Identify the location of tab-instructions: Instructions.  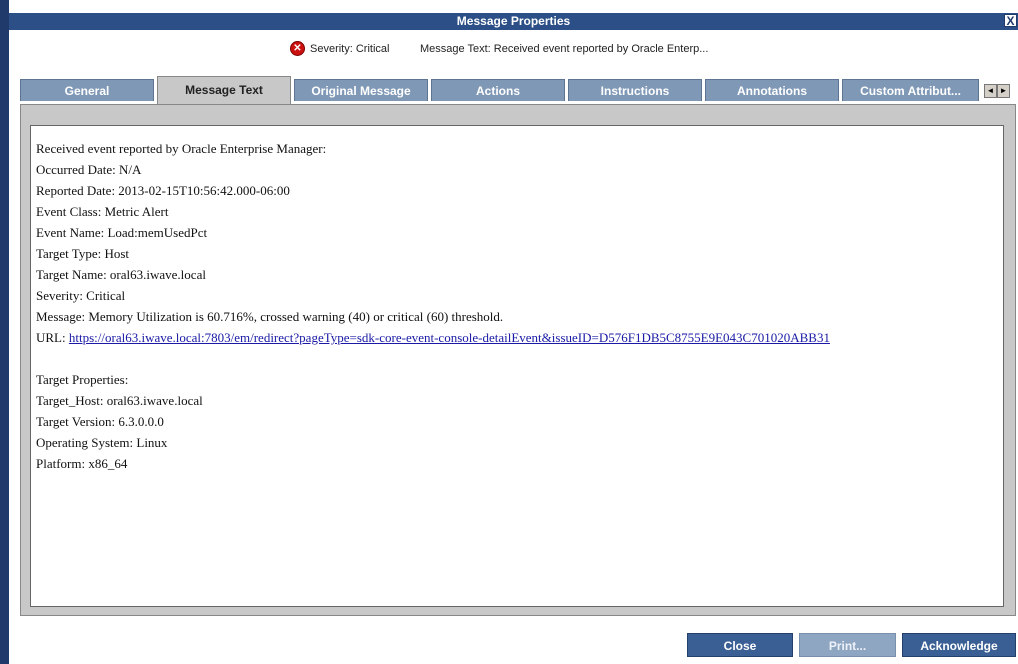
(635, 90).